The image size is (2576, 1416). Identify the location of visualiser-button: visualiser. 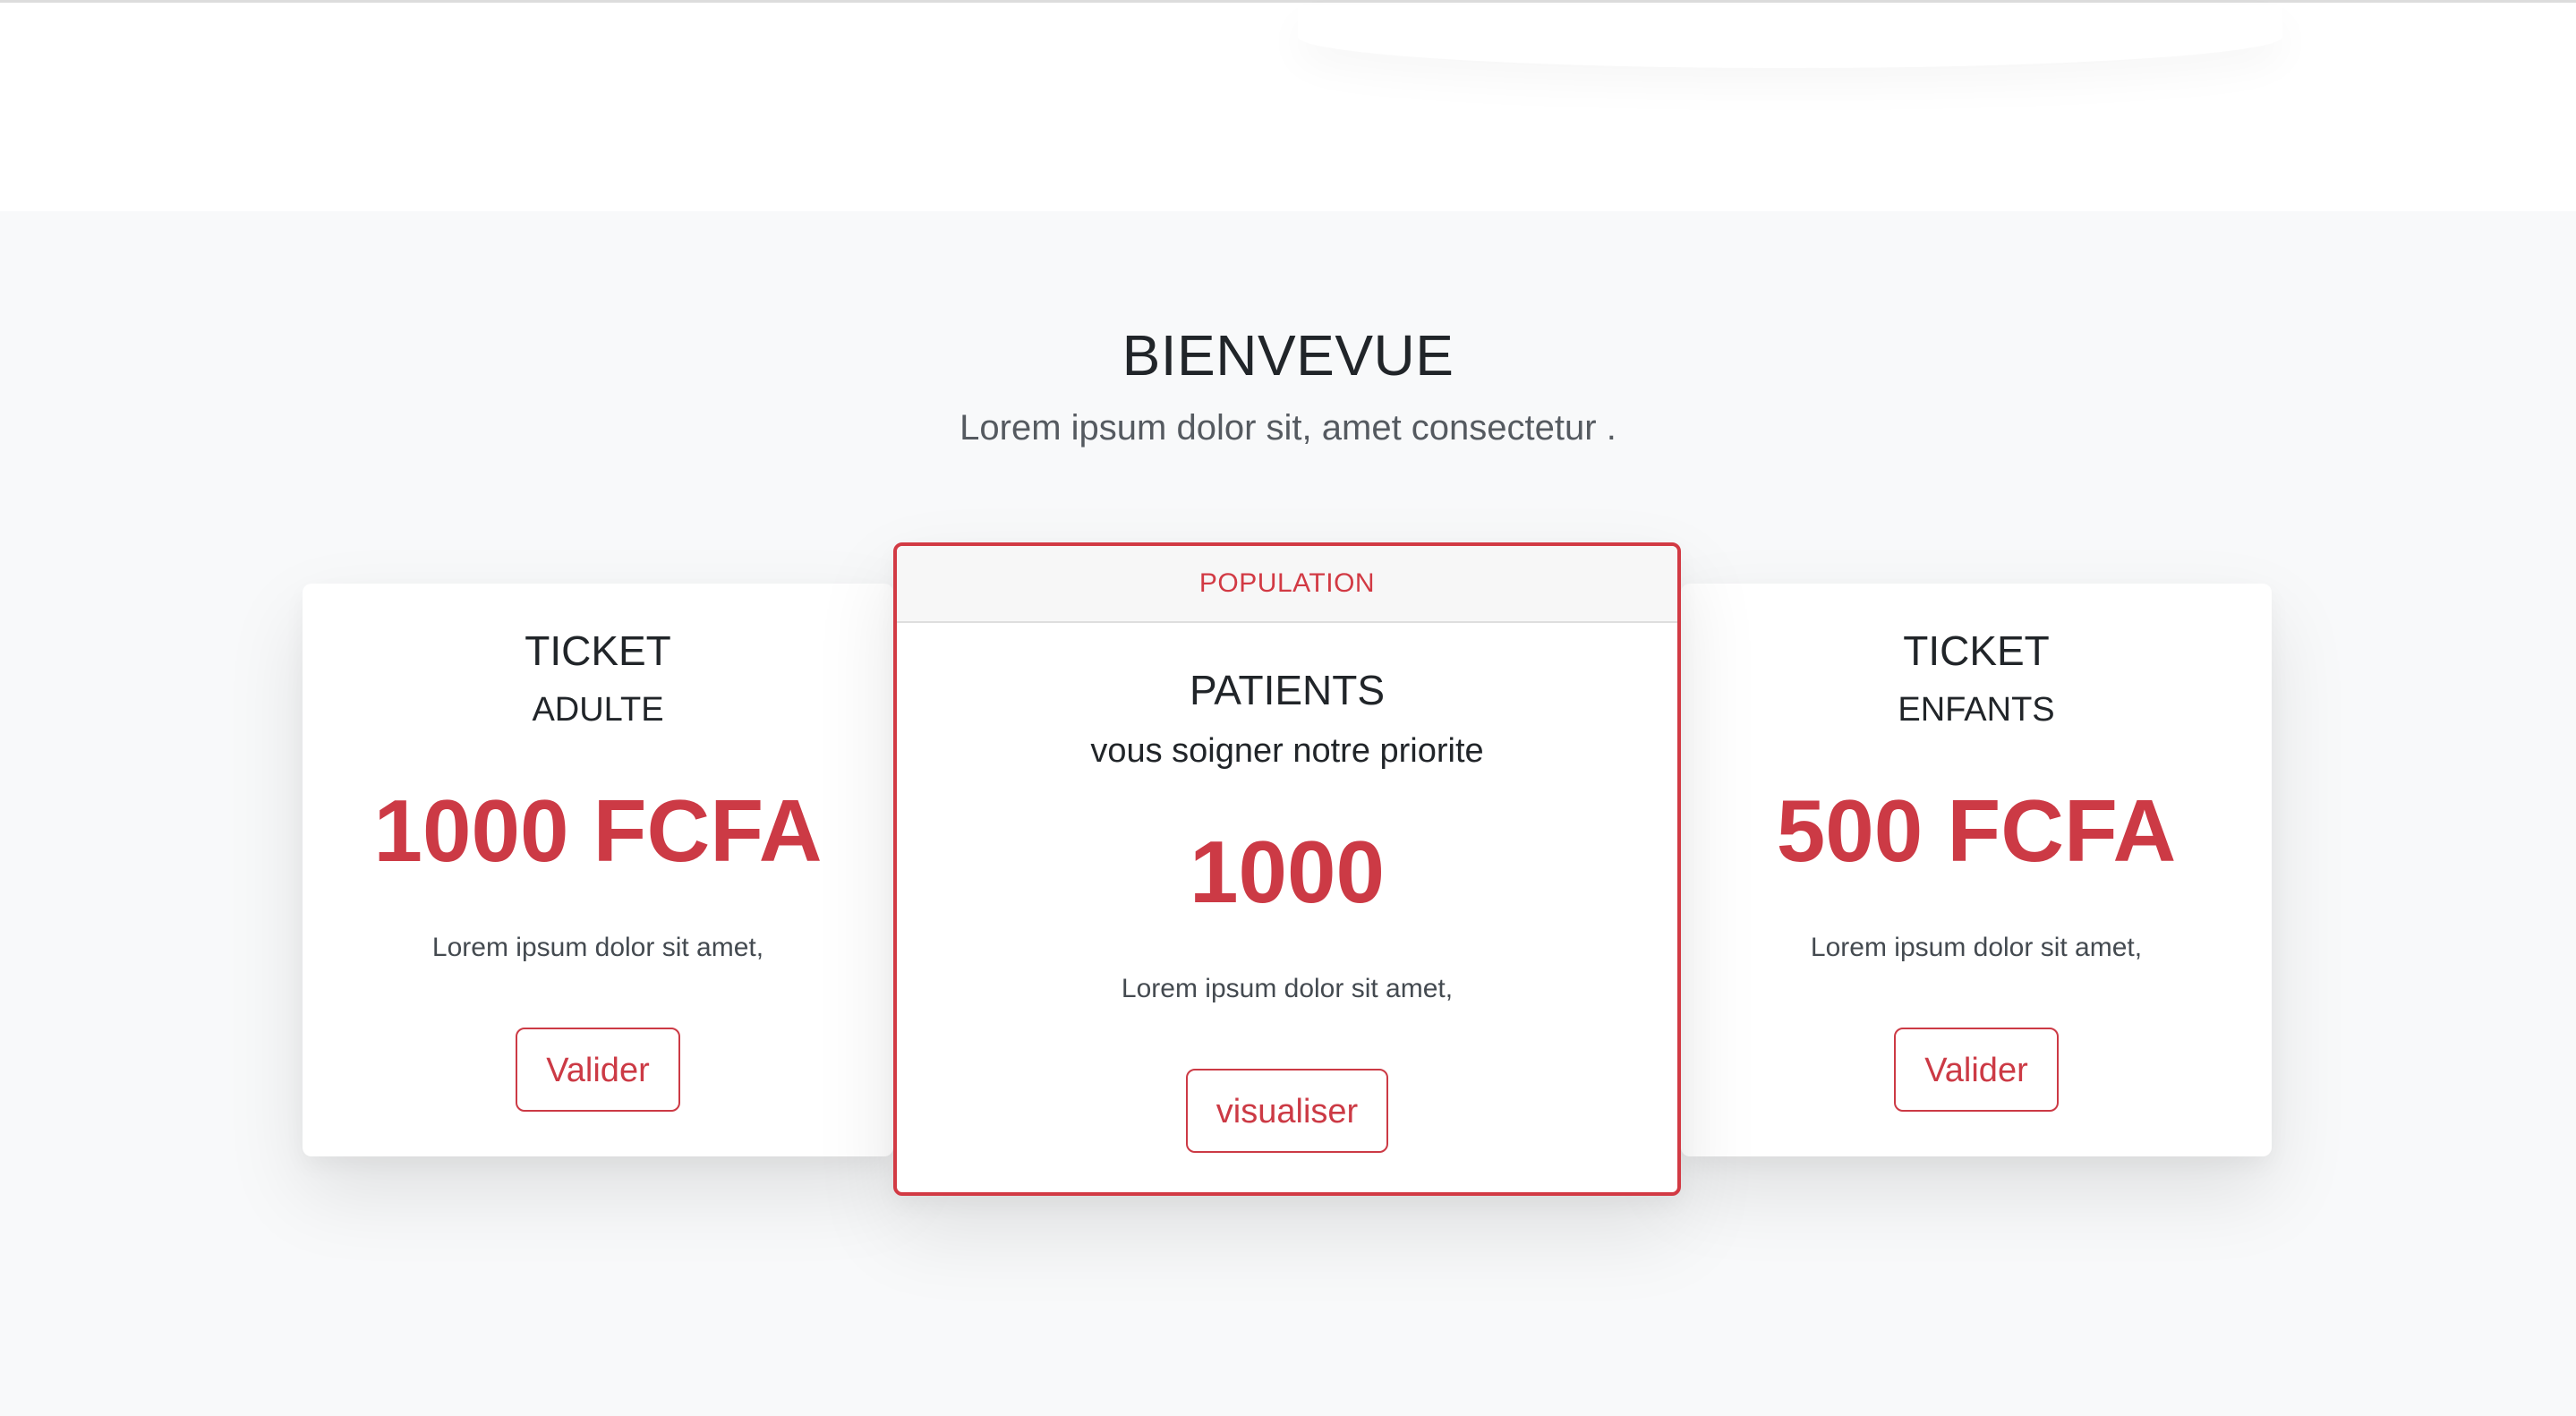
(1287, 1111).